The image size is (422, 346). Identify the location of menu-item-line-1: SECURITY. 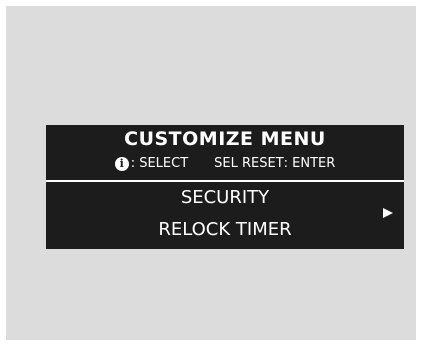
(225, 197).